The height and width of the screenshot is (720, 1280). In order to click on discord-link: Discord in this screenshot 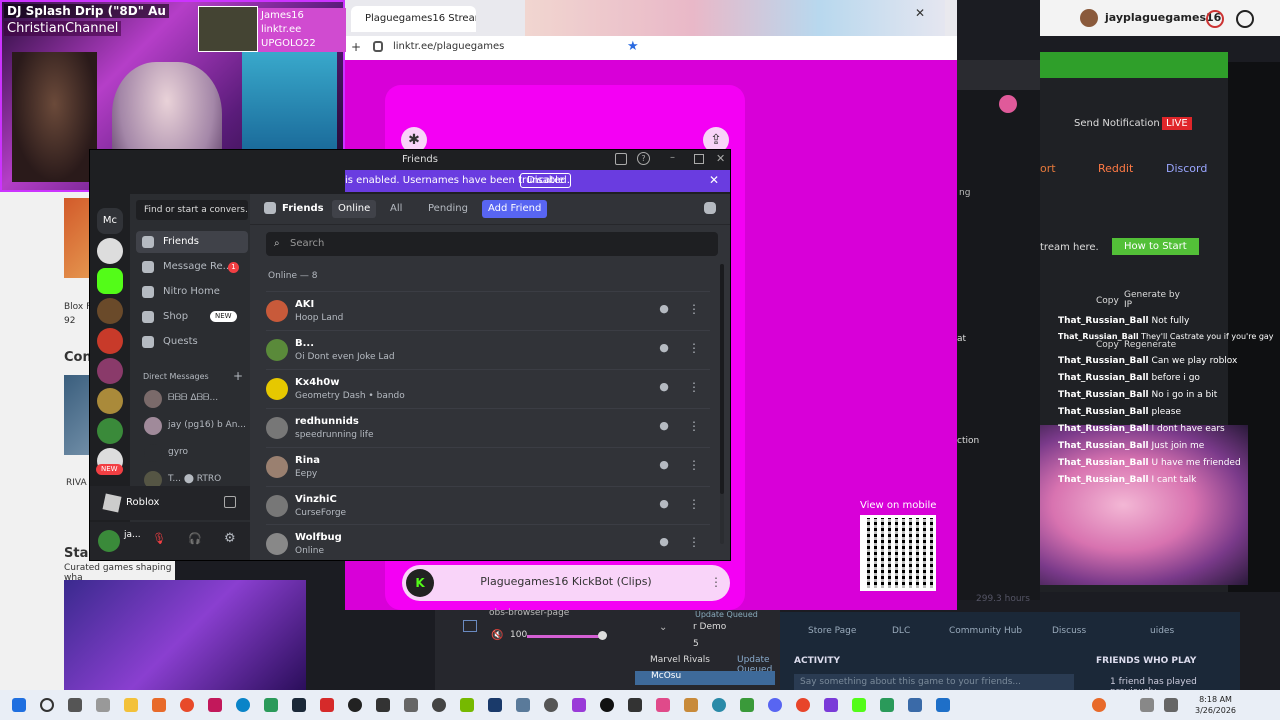, I will do `click(1186, 168)`.